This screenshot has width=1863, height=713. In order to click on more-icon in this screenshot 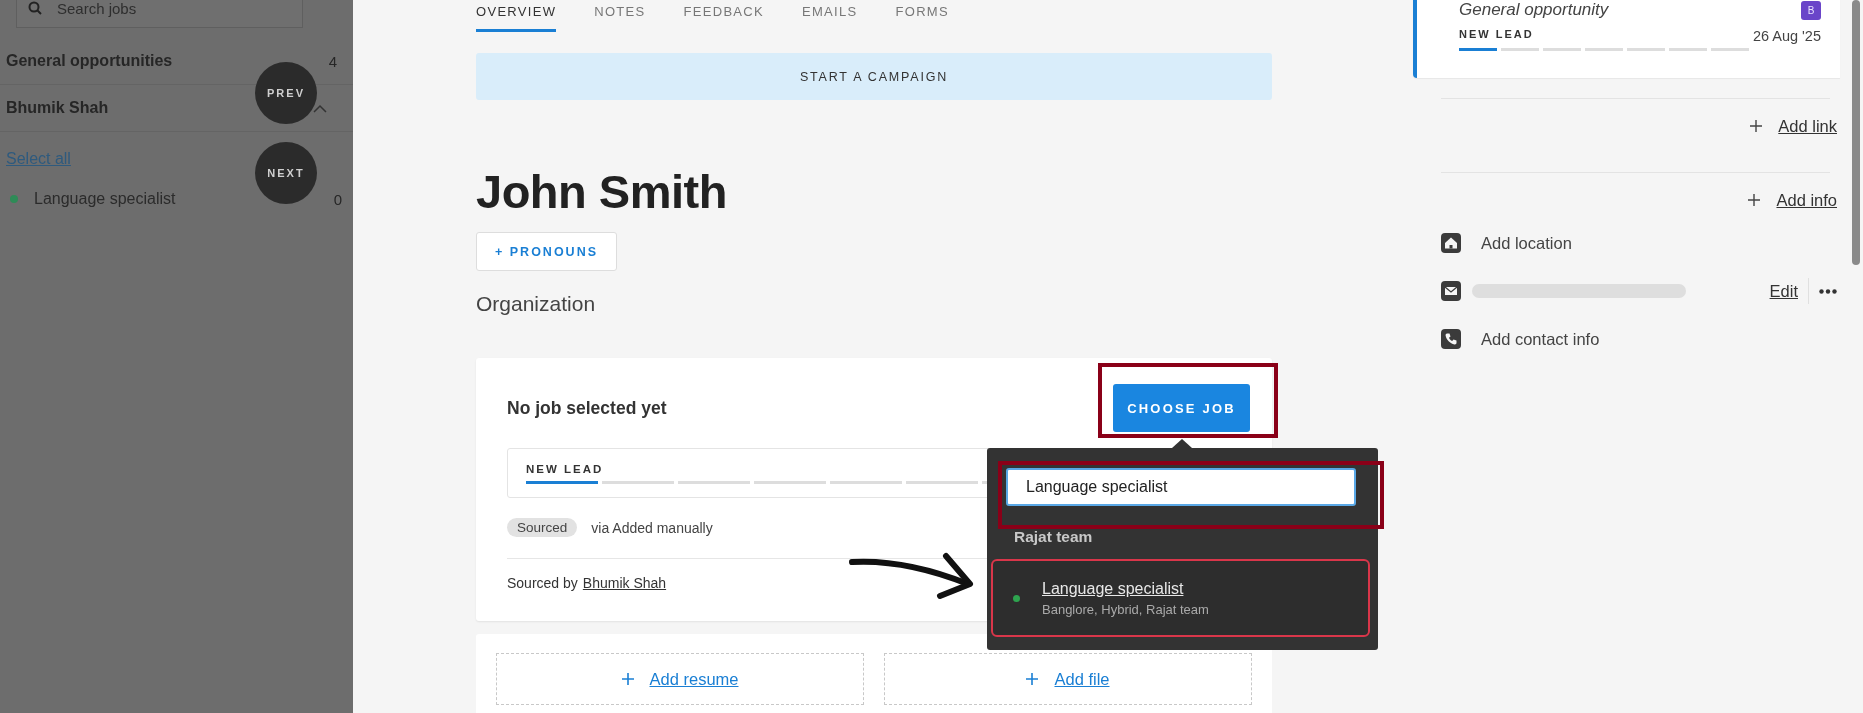, I will do `click(1828, 291)`.